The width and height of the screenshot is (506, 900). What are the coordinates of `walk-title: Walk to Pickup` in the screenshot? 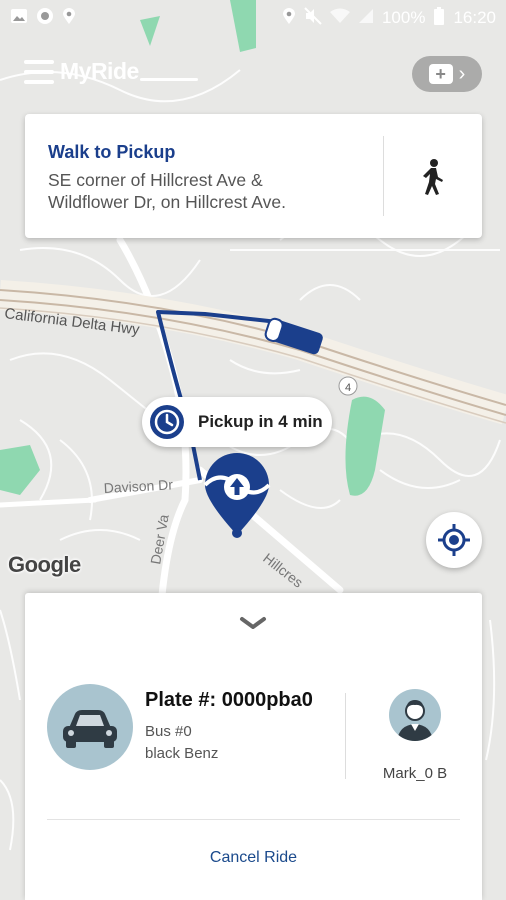 It's located at (112, 152).